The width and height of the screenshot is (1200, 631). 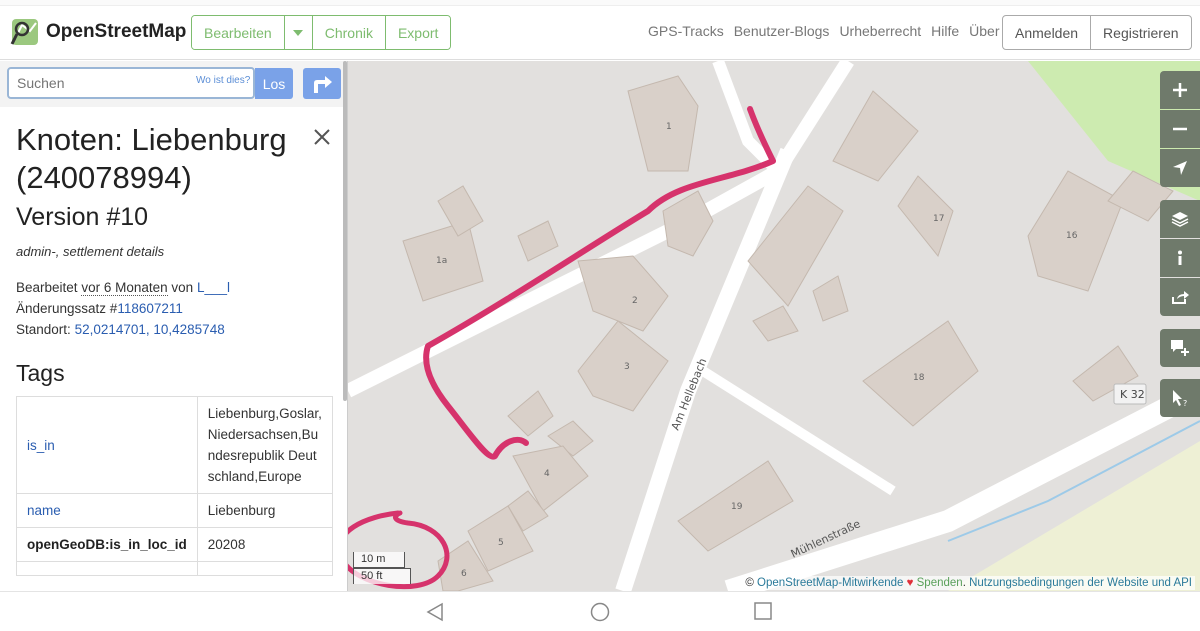 I want to click on share-button, so click(x=1180, y=297).